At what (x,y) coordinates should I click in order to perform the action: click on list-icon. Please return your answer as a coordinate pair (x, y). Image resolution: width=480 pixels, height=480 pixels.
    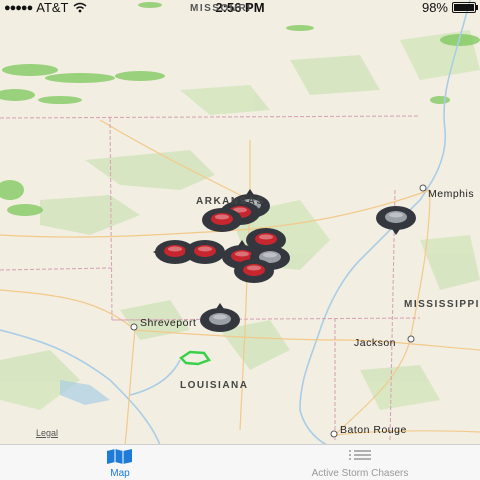
    Looking at the image, I should click on (360, 455).